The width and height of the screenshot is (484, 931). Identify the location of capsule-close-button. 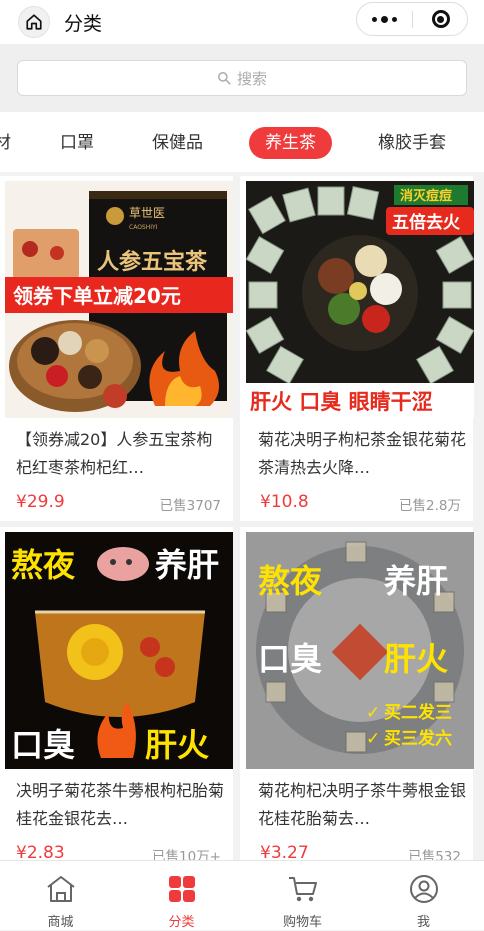
(440, 19).